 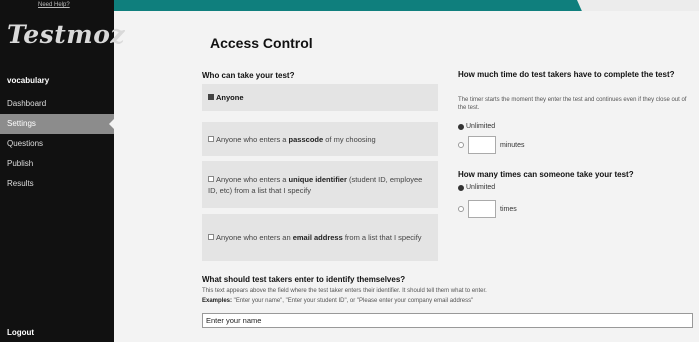 What do you see at coordinates (57, 104) in the screenshot?
I see `sidebar-item-dashboard: Dashboard` at bounding box center [57, 104].